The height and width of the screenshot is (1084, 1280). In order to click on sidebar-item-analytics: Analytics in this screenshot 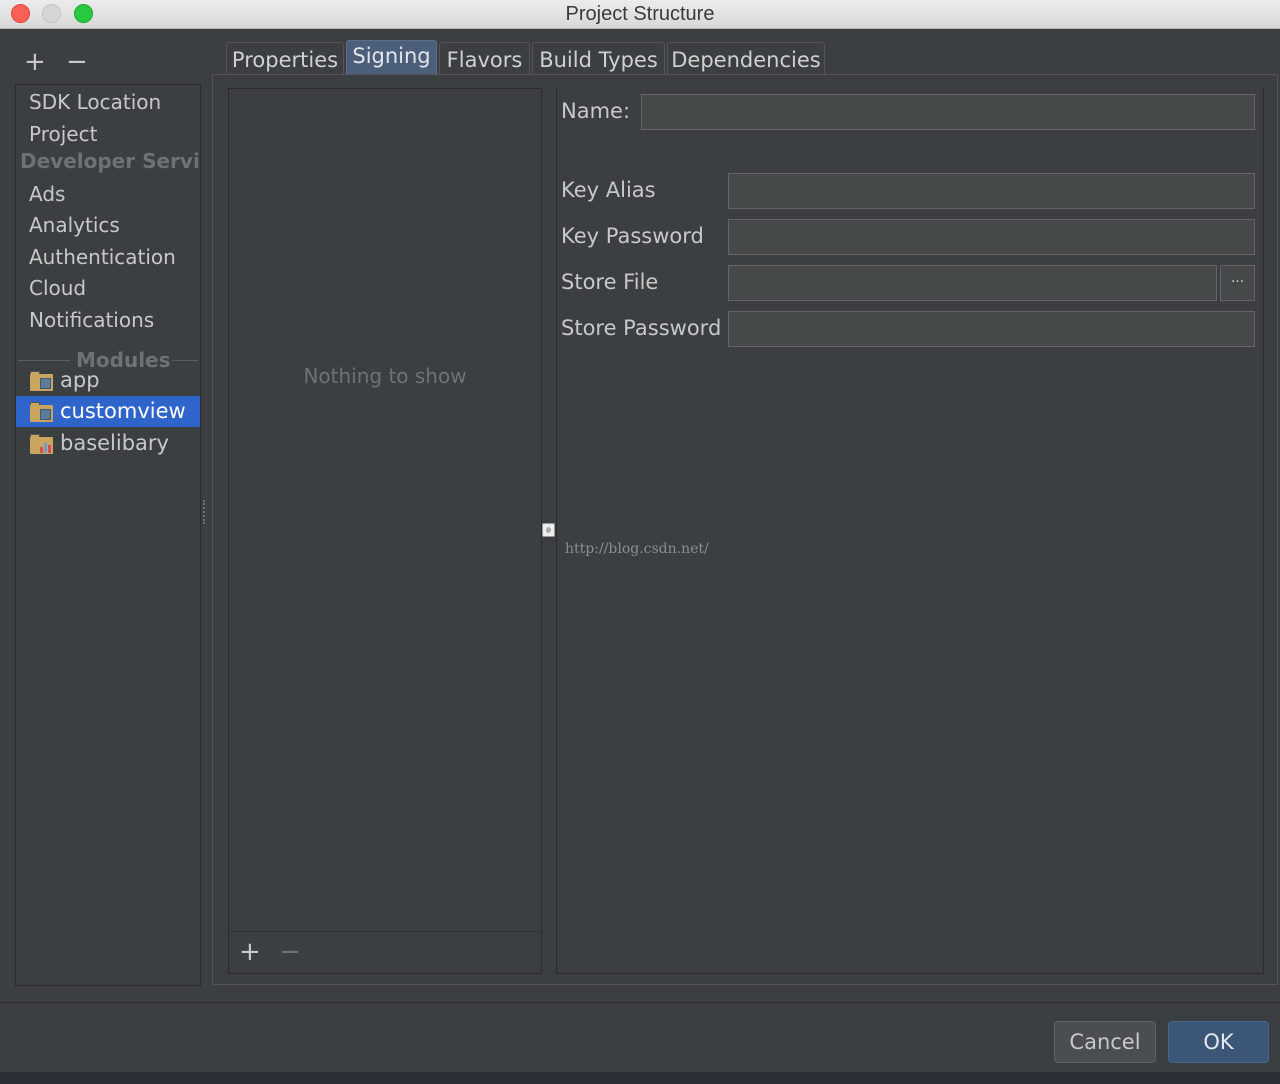, I will do `click(108, 225)`.